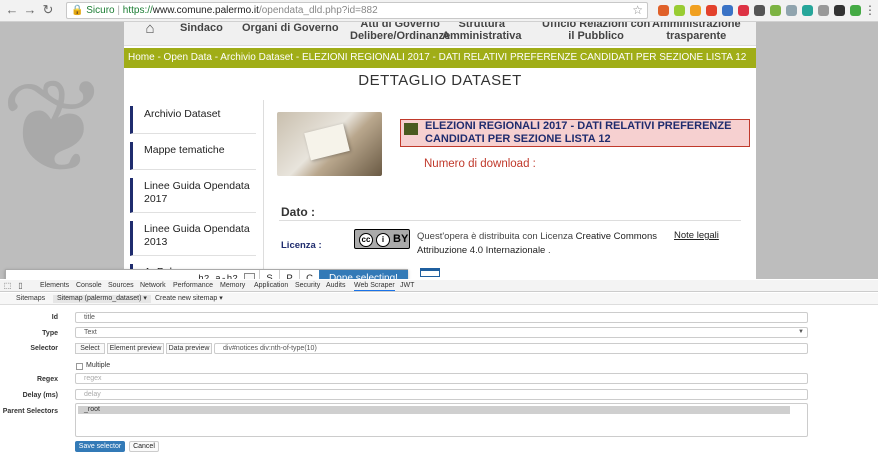  I want to click on page-title: DETTAGLIO DATASET, so click(440, 80).